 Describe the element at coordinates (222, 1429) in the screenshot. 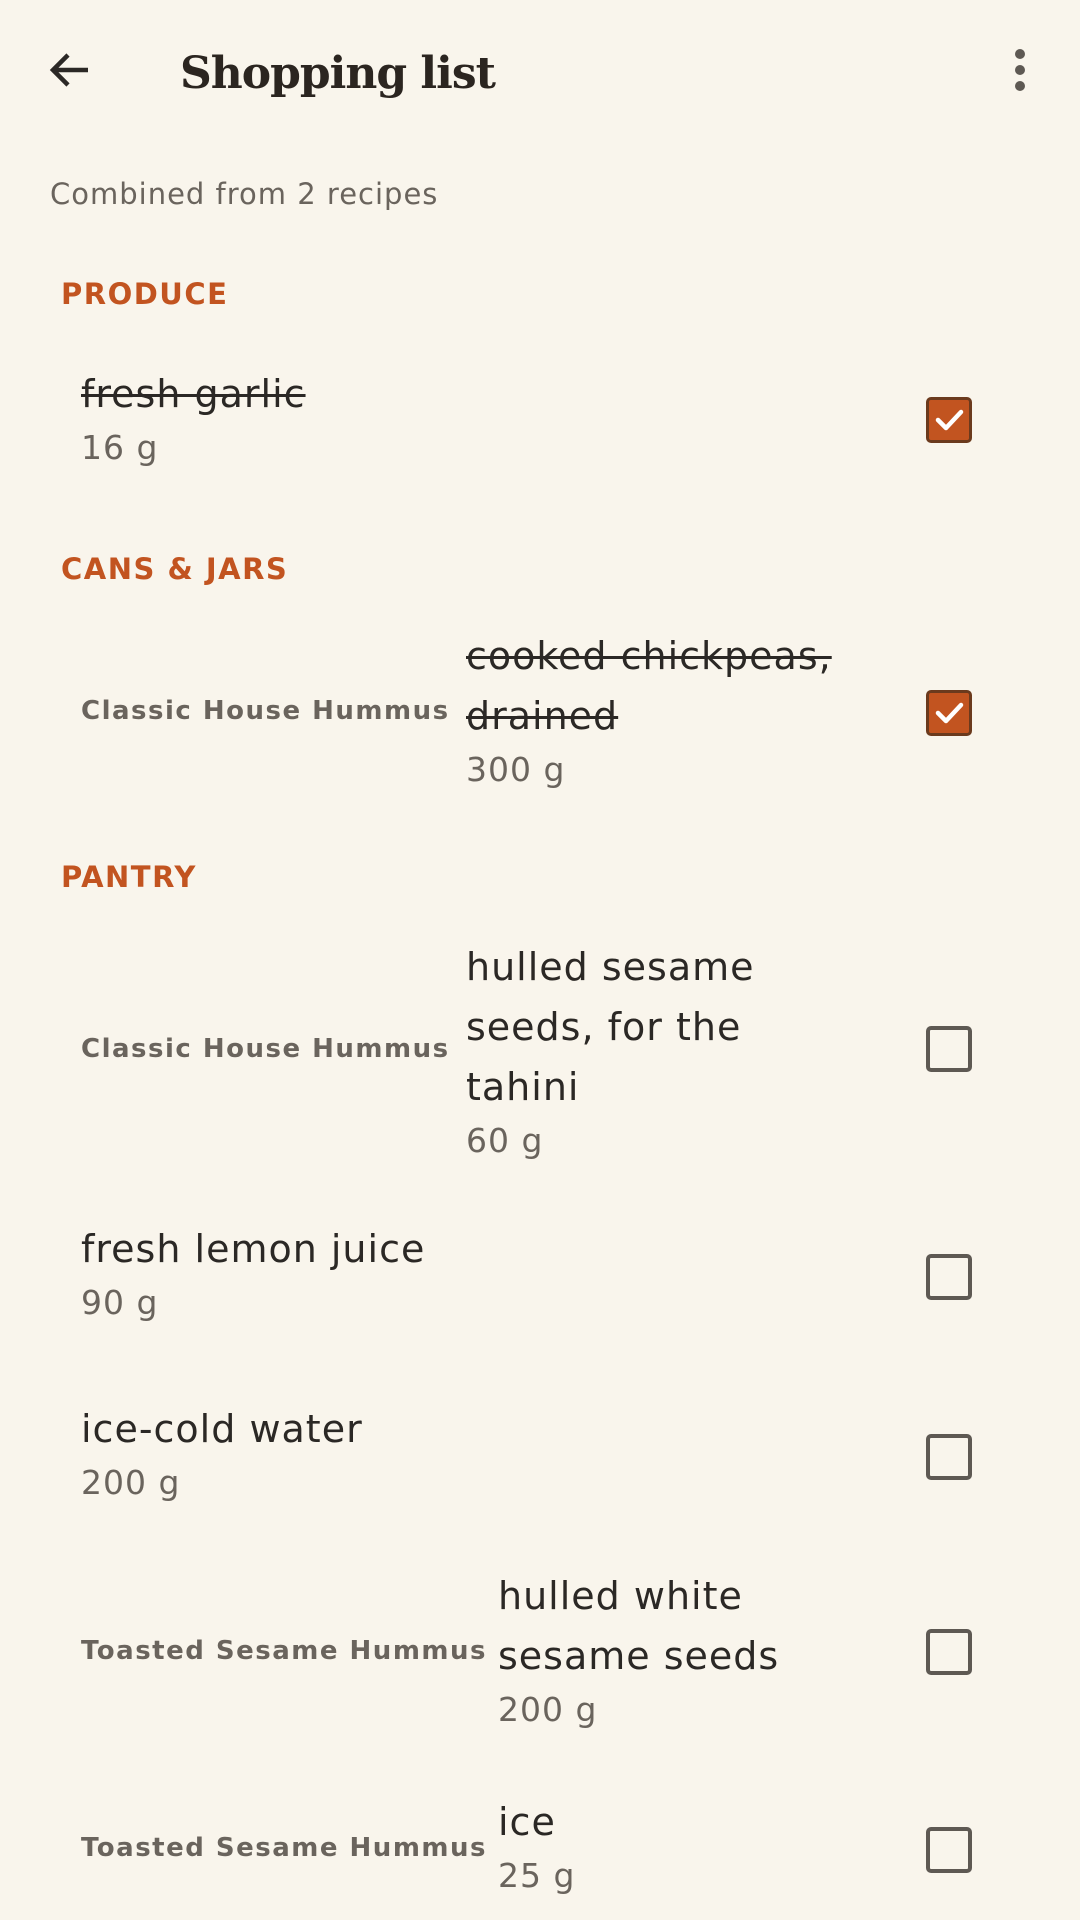

I see `item-name: ice-cold water` at that location.